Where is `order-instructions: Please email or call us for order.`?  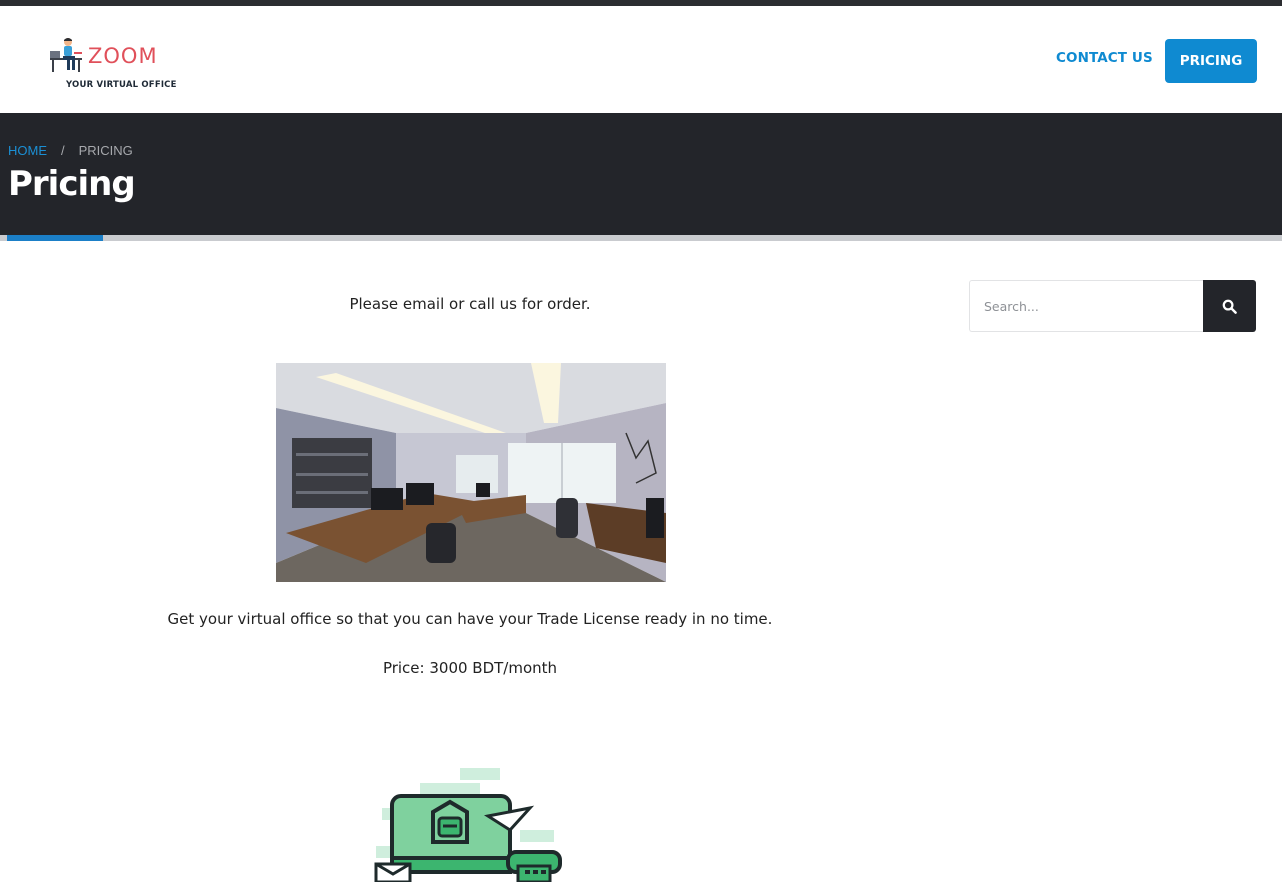 order-instructions: Please email or call us for order. is located at coordinates (470, 304).